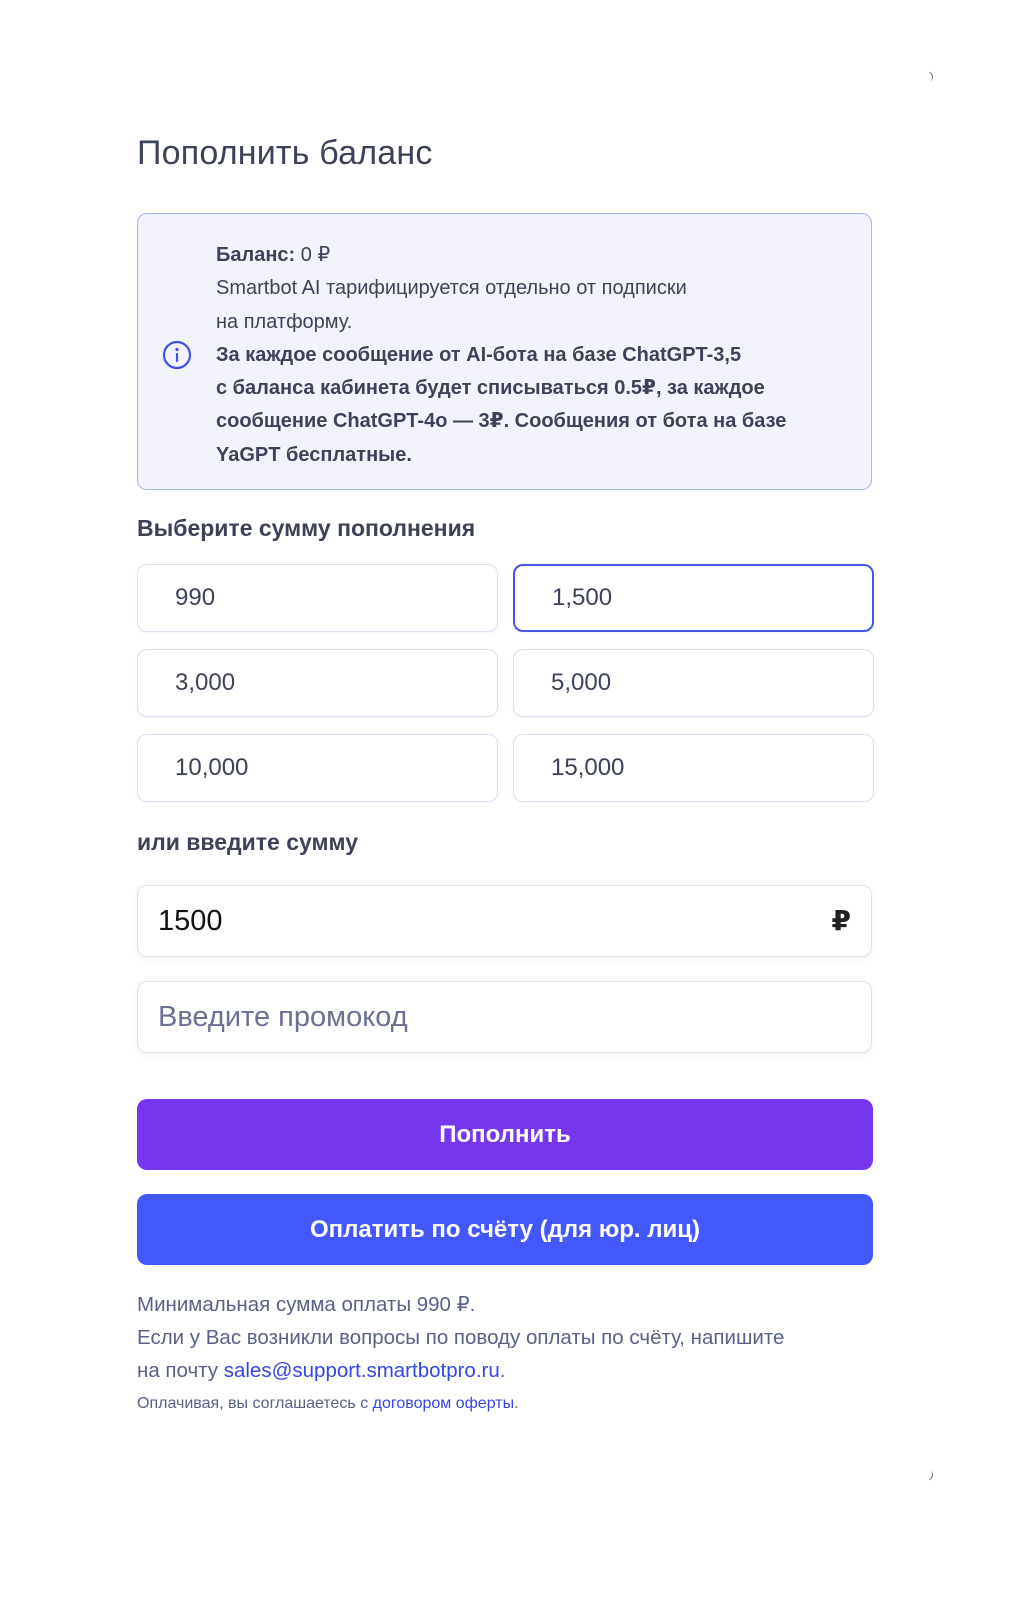 This screenshot has height=1600, width=1035. I want to click on amount-option-3000: 3,000, so click(317, 683).